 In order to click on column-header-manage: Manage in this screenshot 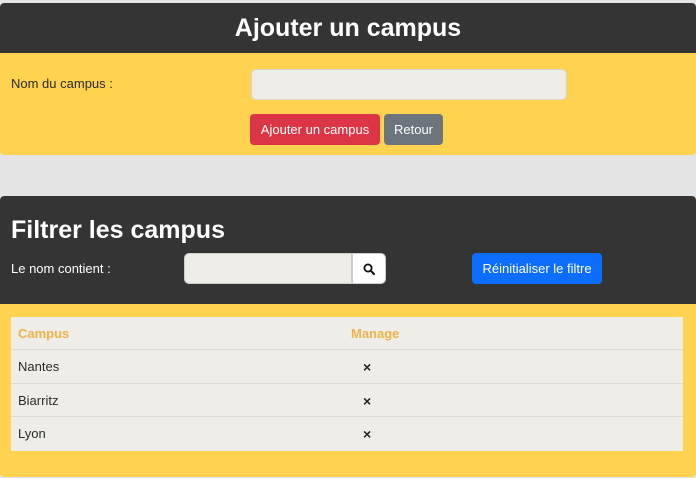, I will do `click(375, 333)`.